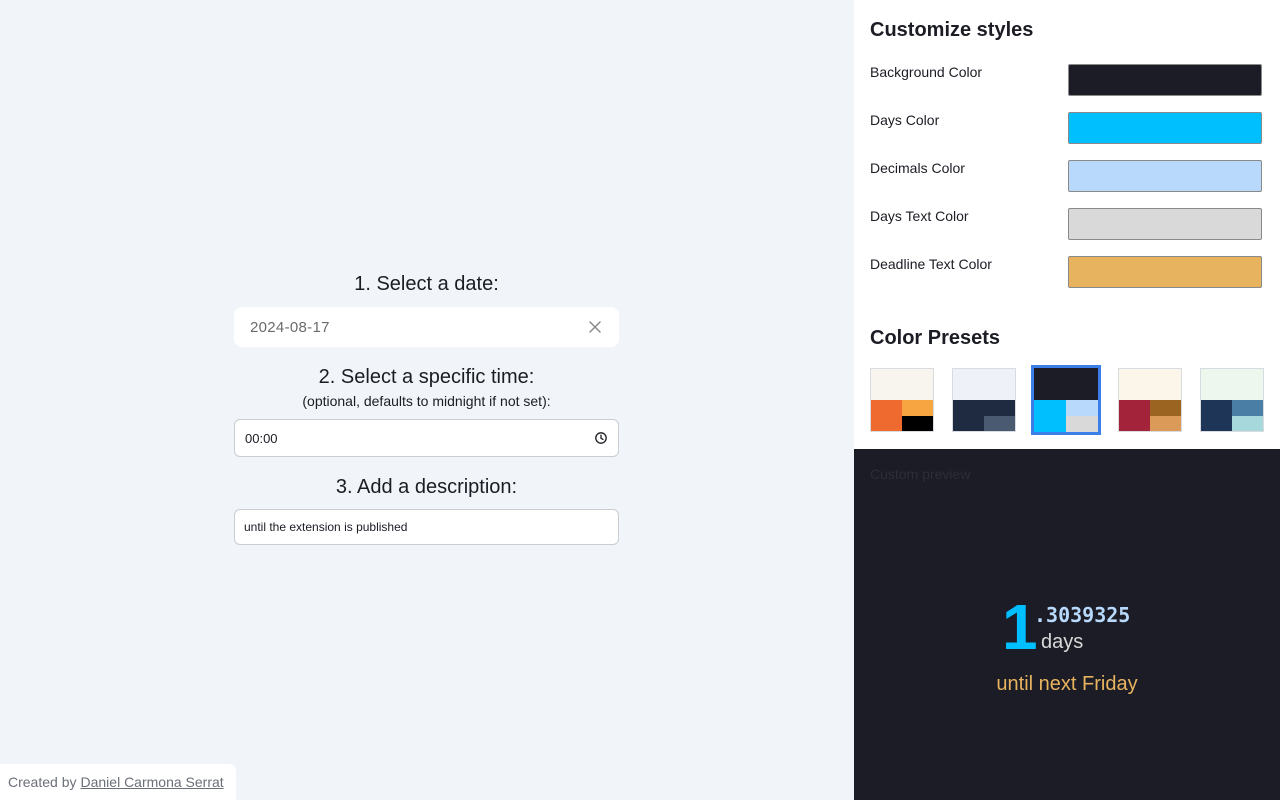 Image resolution: width=1280 pixels, height=800 pixels. What do you see at coordinates (1165, 272) in the screenshot?
I see `deadline-text-color-picker` at bounding box center [1165, 272].